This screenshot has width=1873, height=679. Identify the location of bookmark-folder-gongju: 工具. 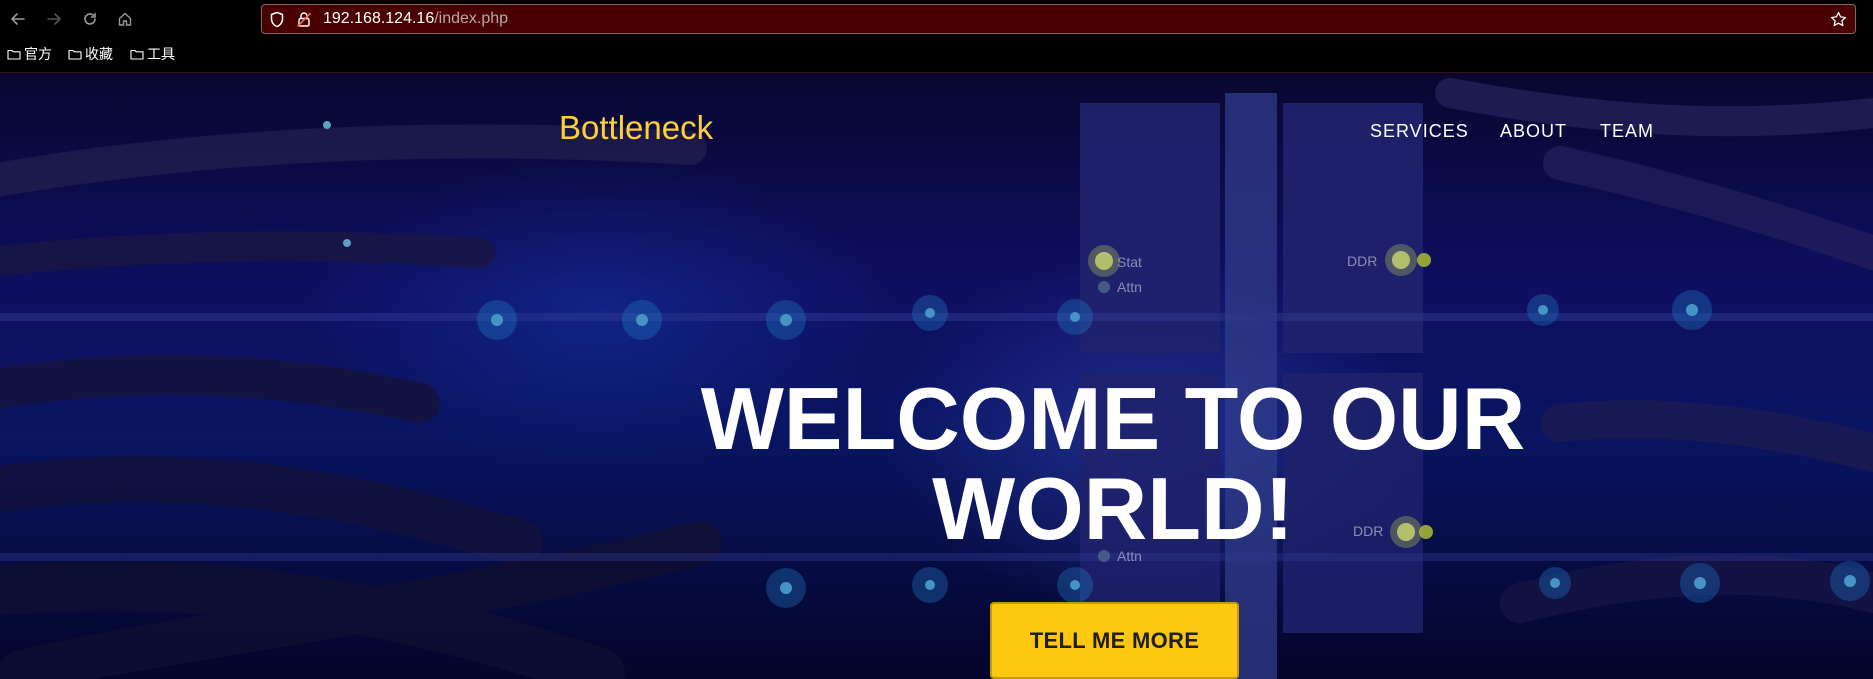
(152, 54).